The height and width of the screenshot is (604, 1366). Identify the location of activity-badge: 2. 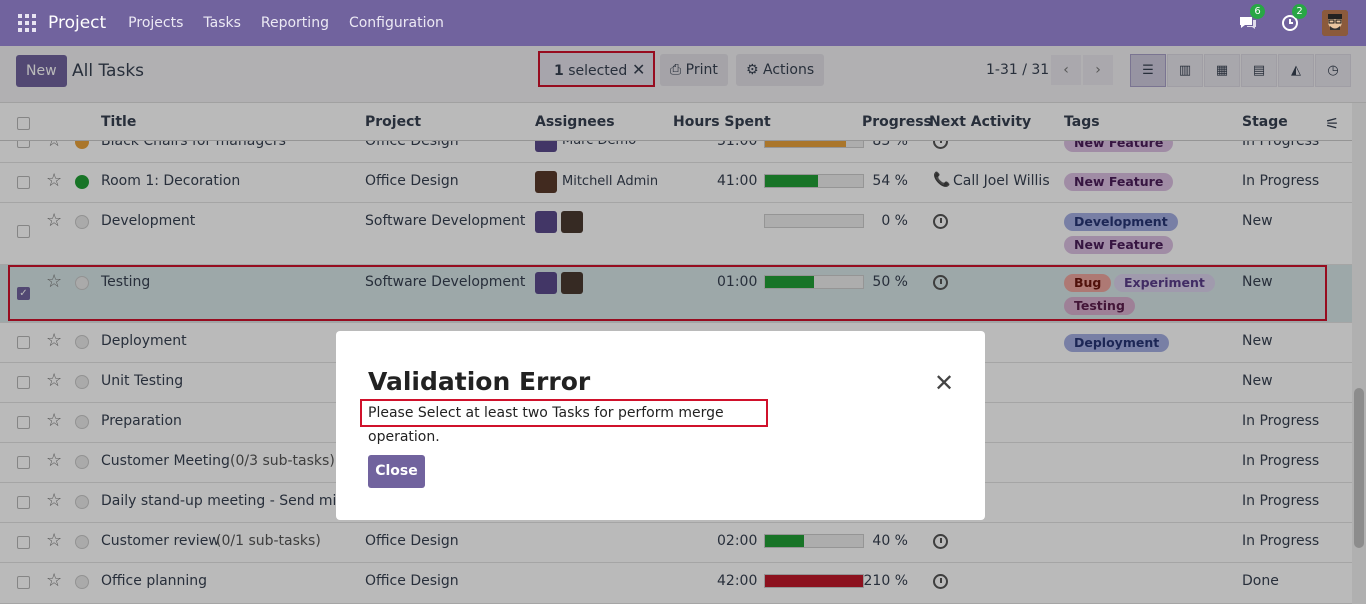
(1299, 11).